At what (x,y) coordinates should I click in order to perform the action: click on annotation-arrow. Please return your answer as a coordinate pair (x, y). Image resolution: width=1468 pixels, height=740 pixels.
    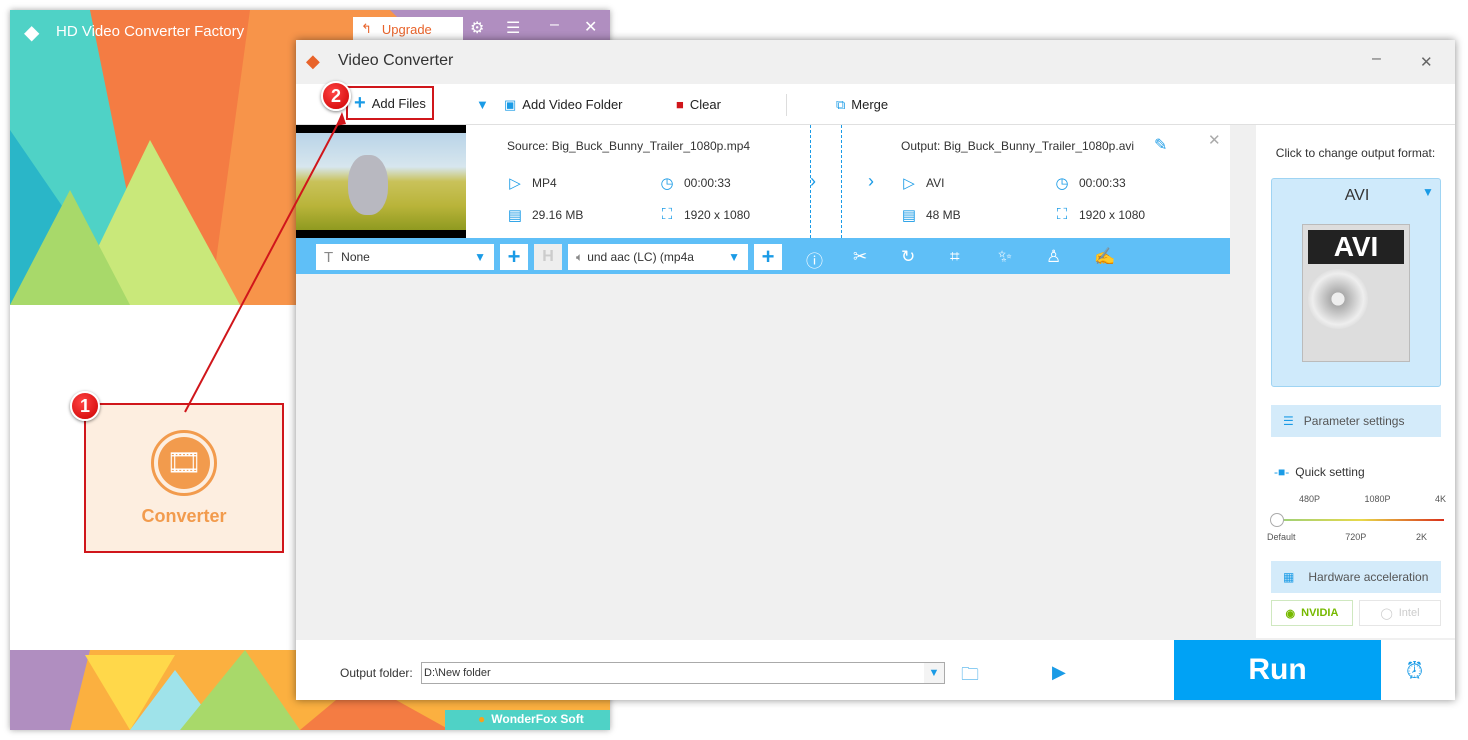
    Looking at the image, I should click on (265, 262).